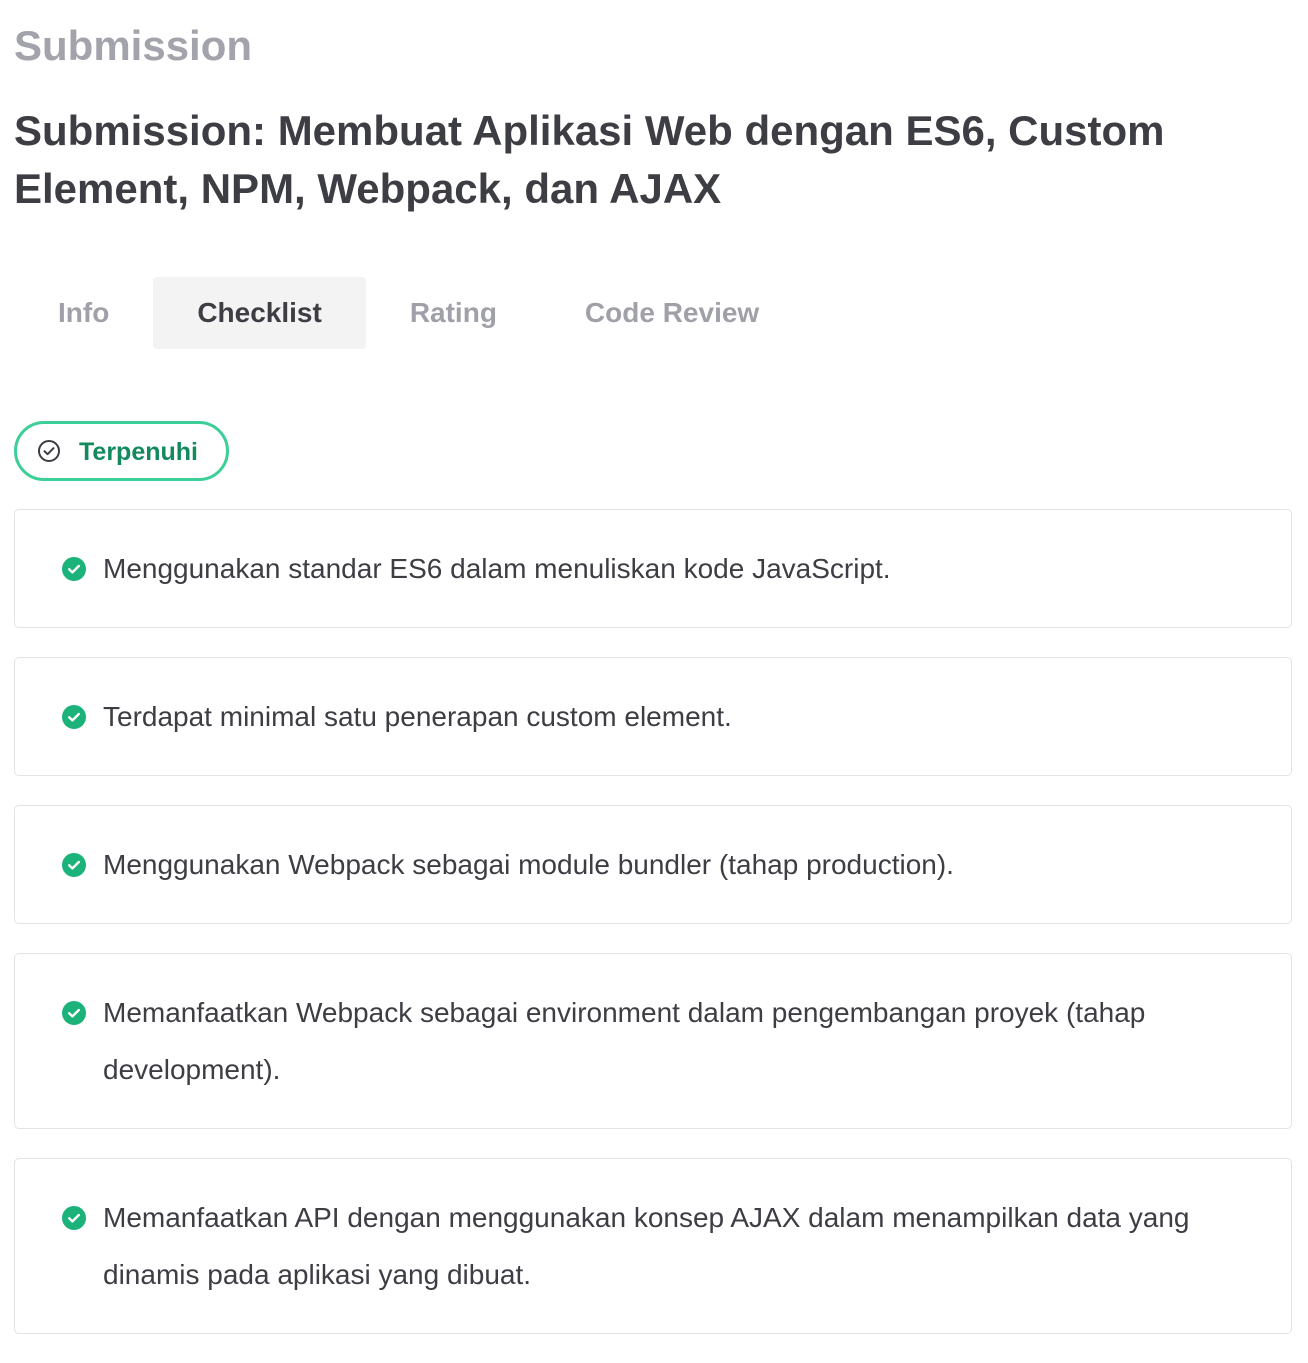  I want to click on status-label: Terpenuhi, so click(138, 452).